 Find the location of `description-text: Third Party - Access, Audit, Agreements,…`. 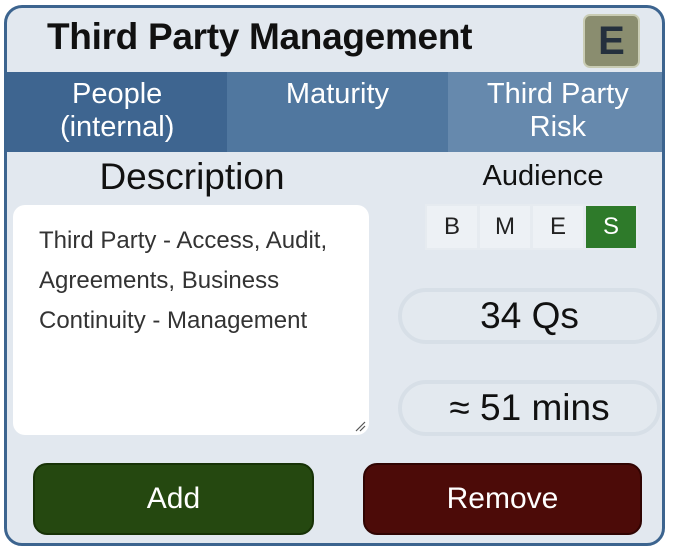

description-text: Third Party - Access, Audit, Agreements,… is located at coordinates (183, 280).